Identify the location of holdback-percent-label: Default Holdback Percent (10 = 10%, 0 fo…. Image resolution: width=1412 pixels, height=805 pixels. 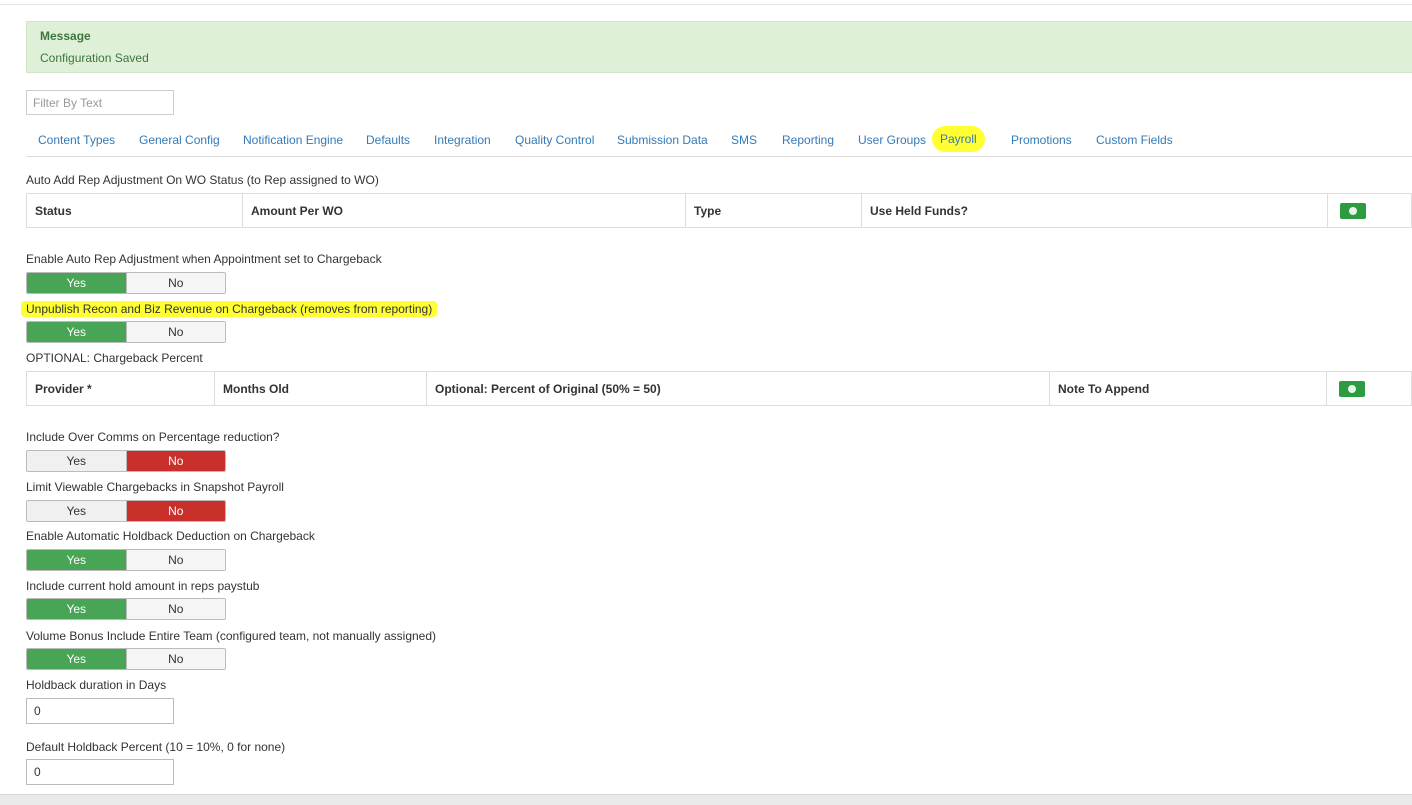
(156, 747).